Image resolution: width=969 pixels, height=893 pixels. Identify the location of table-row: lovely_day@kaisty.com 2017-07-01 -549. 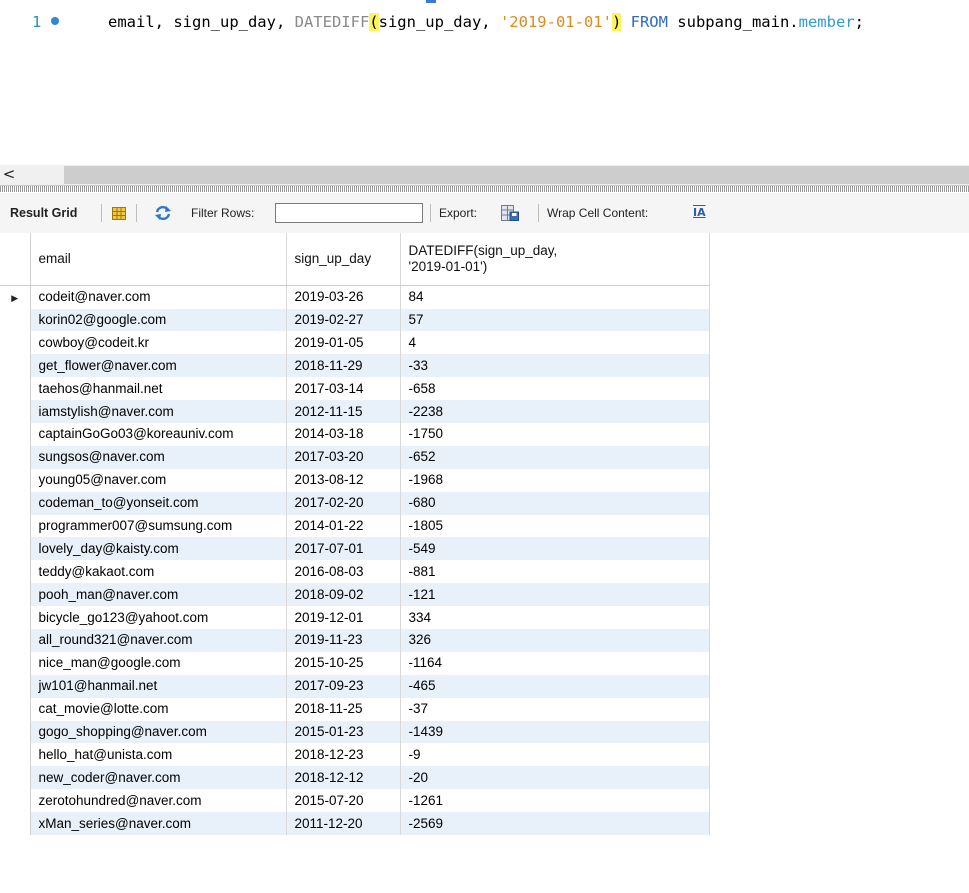
(355, 549).